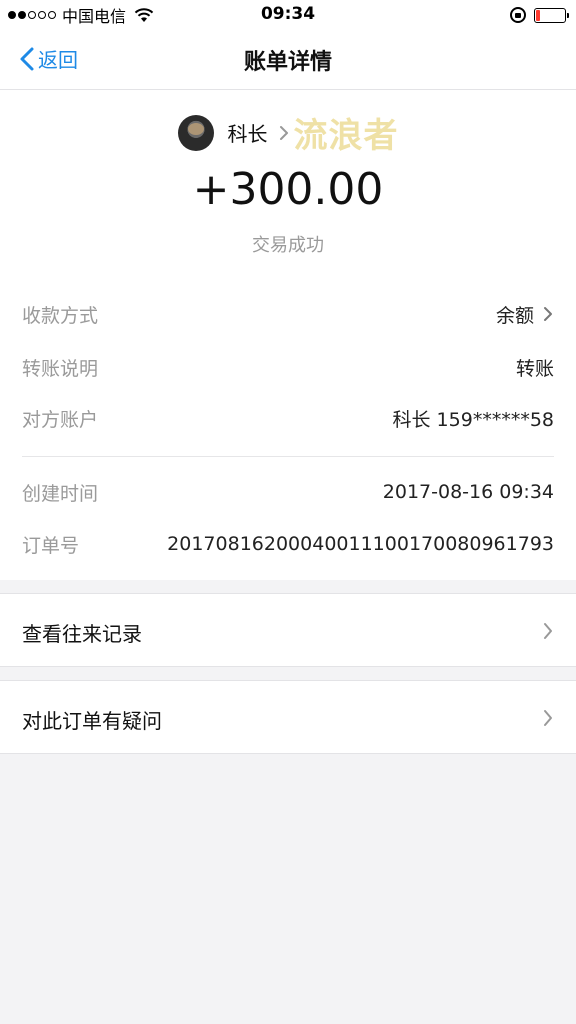 The image size is (576, 1024). Describe the element at coordinates (468, 492) in the screenshot. I see `meta-value: 2017-08-16 09:34` at that location.